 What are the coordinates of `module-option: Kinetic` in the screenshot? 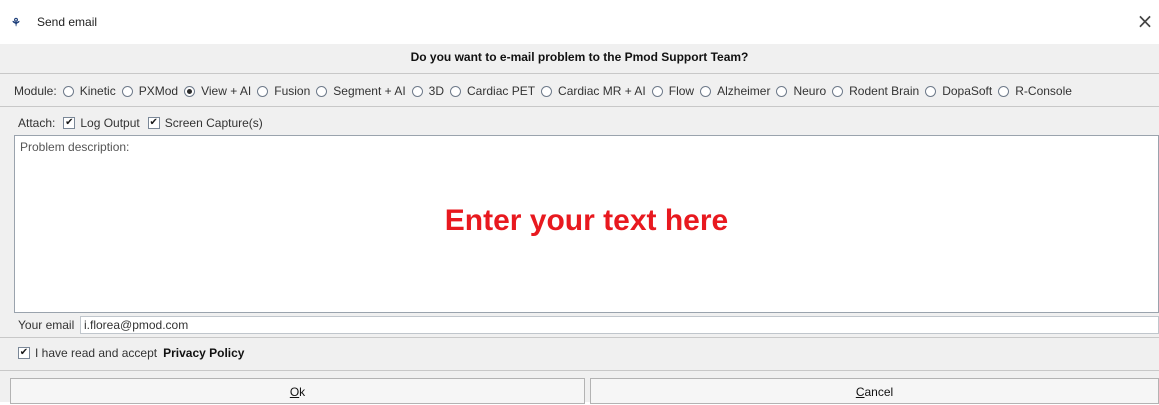 It's located at (89, 91).